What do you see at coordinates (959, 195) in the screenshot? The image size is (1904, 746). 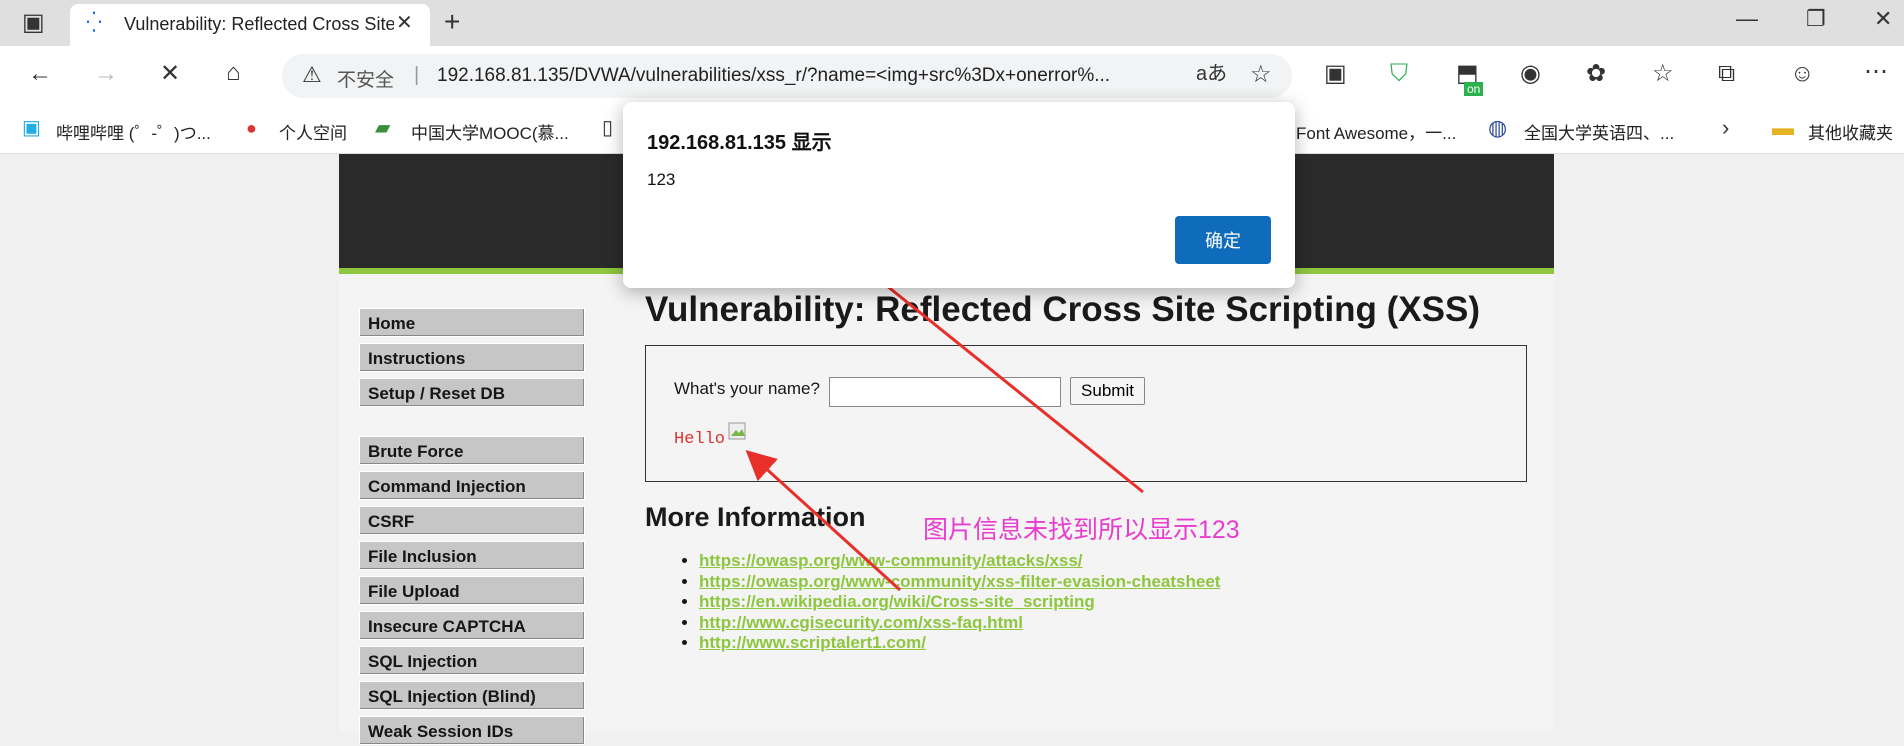 I see `alert-dialog: 192.168.81.135 显示 123 确定` at bounding box center [959, 195].